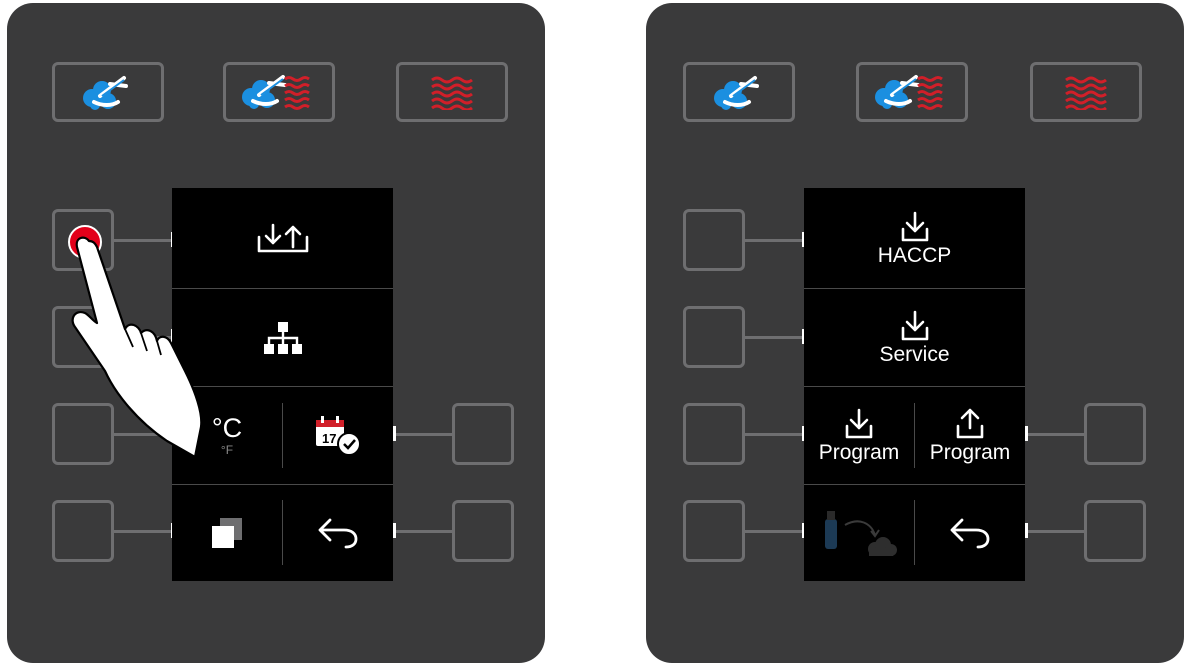  I want to click on svg-text: 17, so click(329, 438).